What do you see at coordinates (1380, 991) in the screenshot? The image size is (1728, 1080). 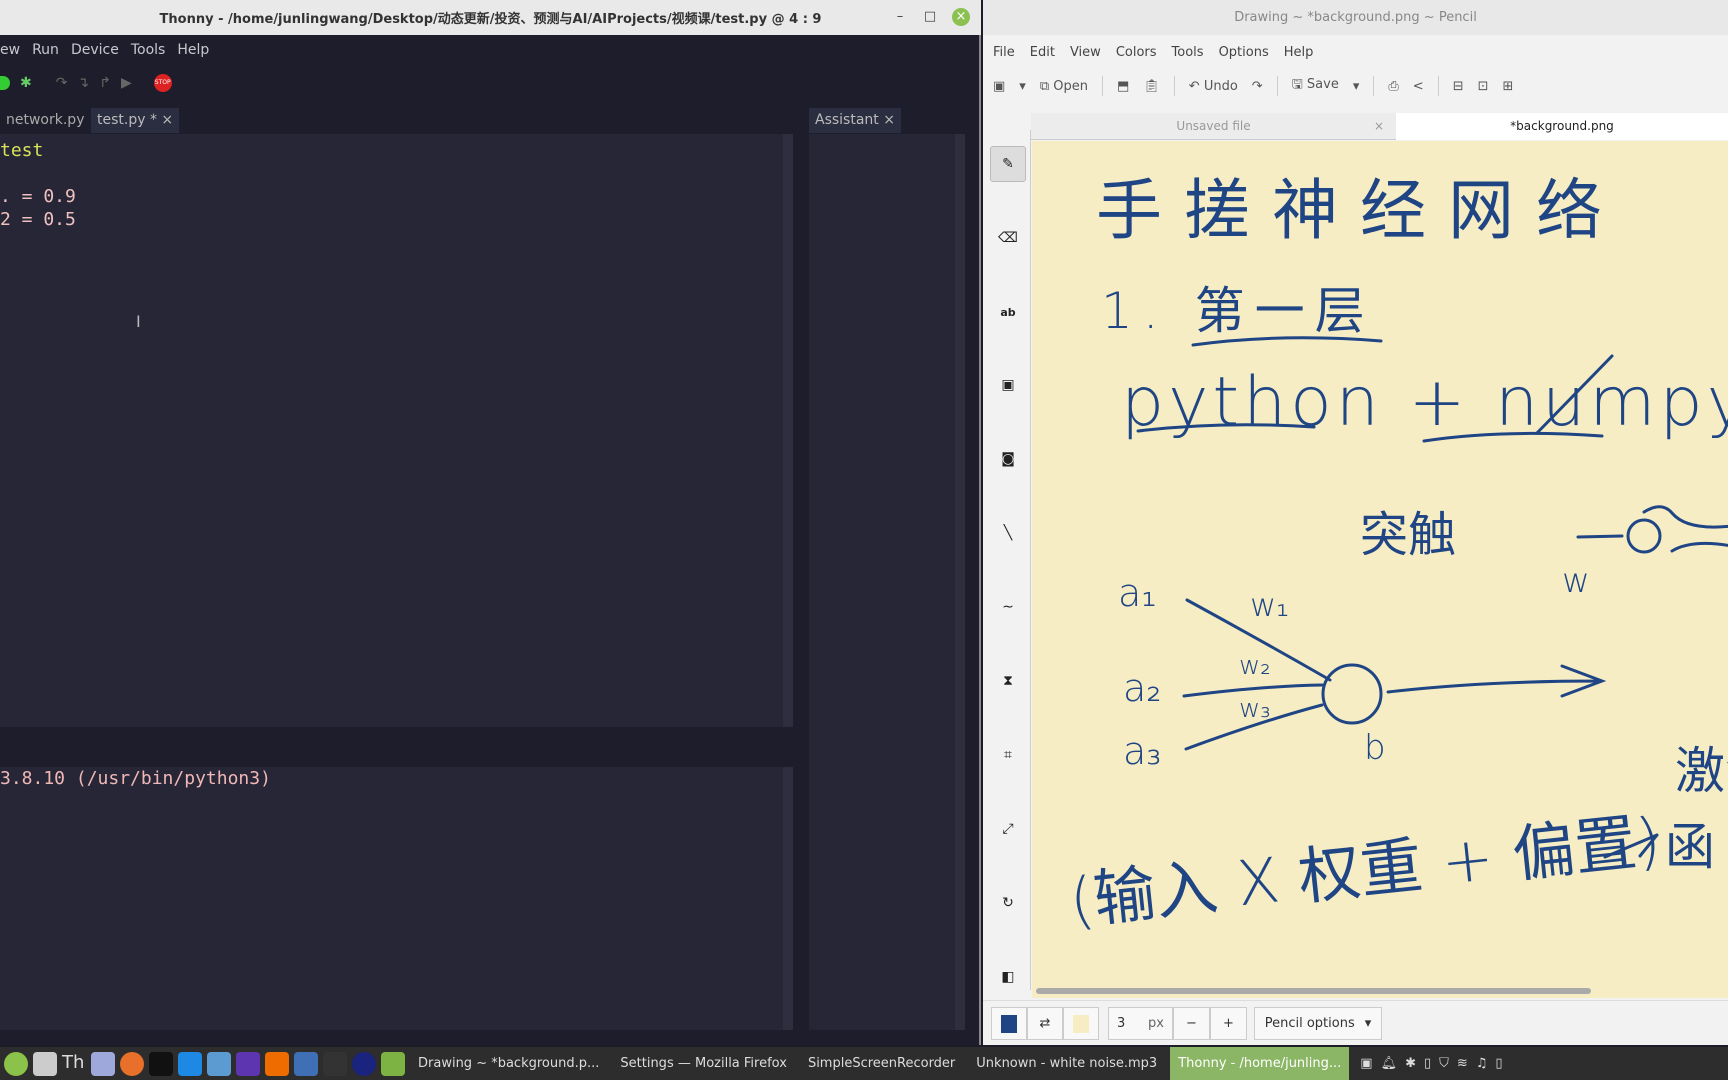 I see `horizontal-scrollbar` at bounding box center [1380, 991].